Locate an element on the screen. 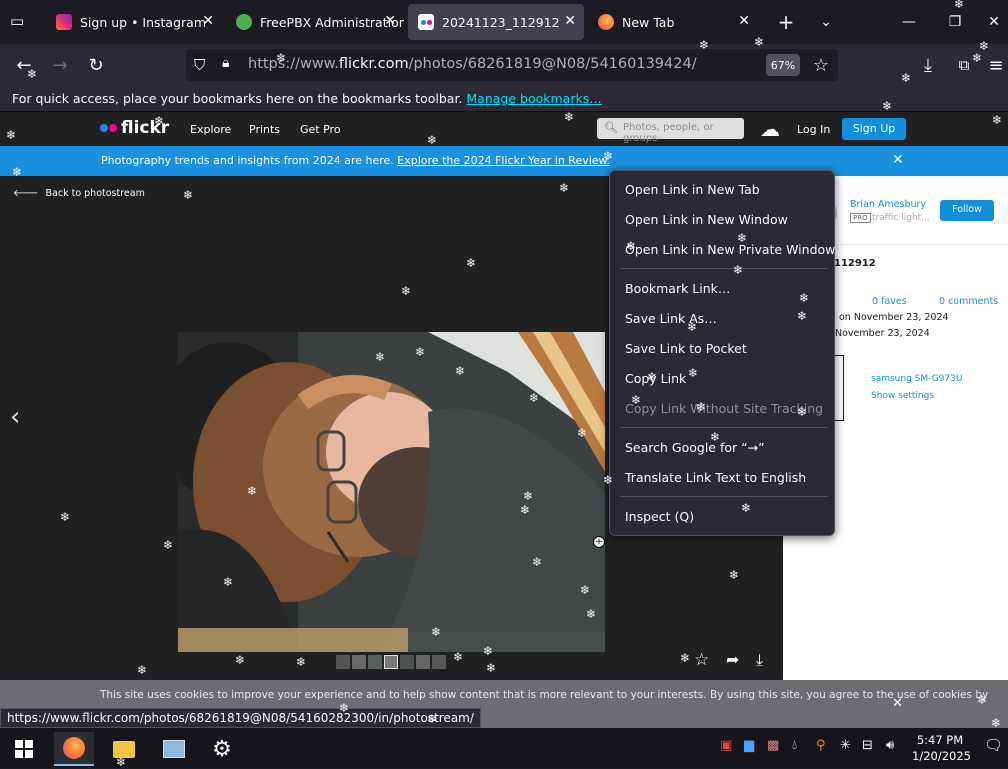 Image resolution: width=1008 pixels, height=769 pixels. control-panel-icon is located at coordinates (174, 749).